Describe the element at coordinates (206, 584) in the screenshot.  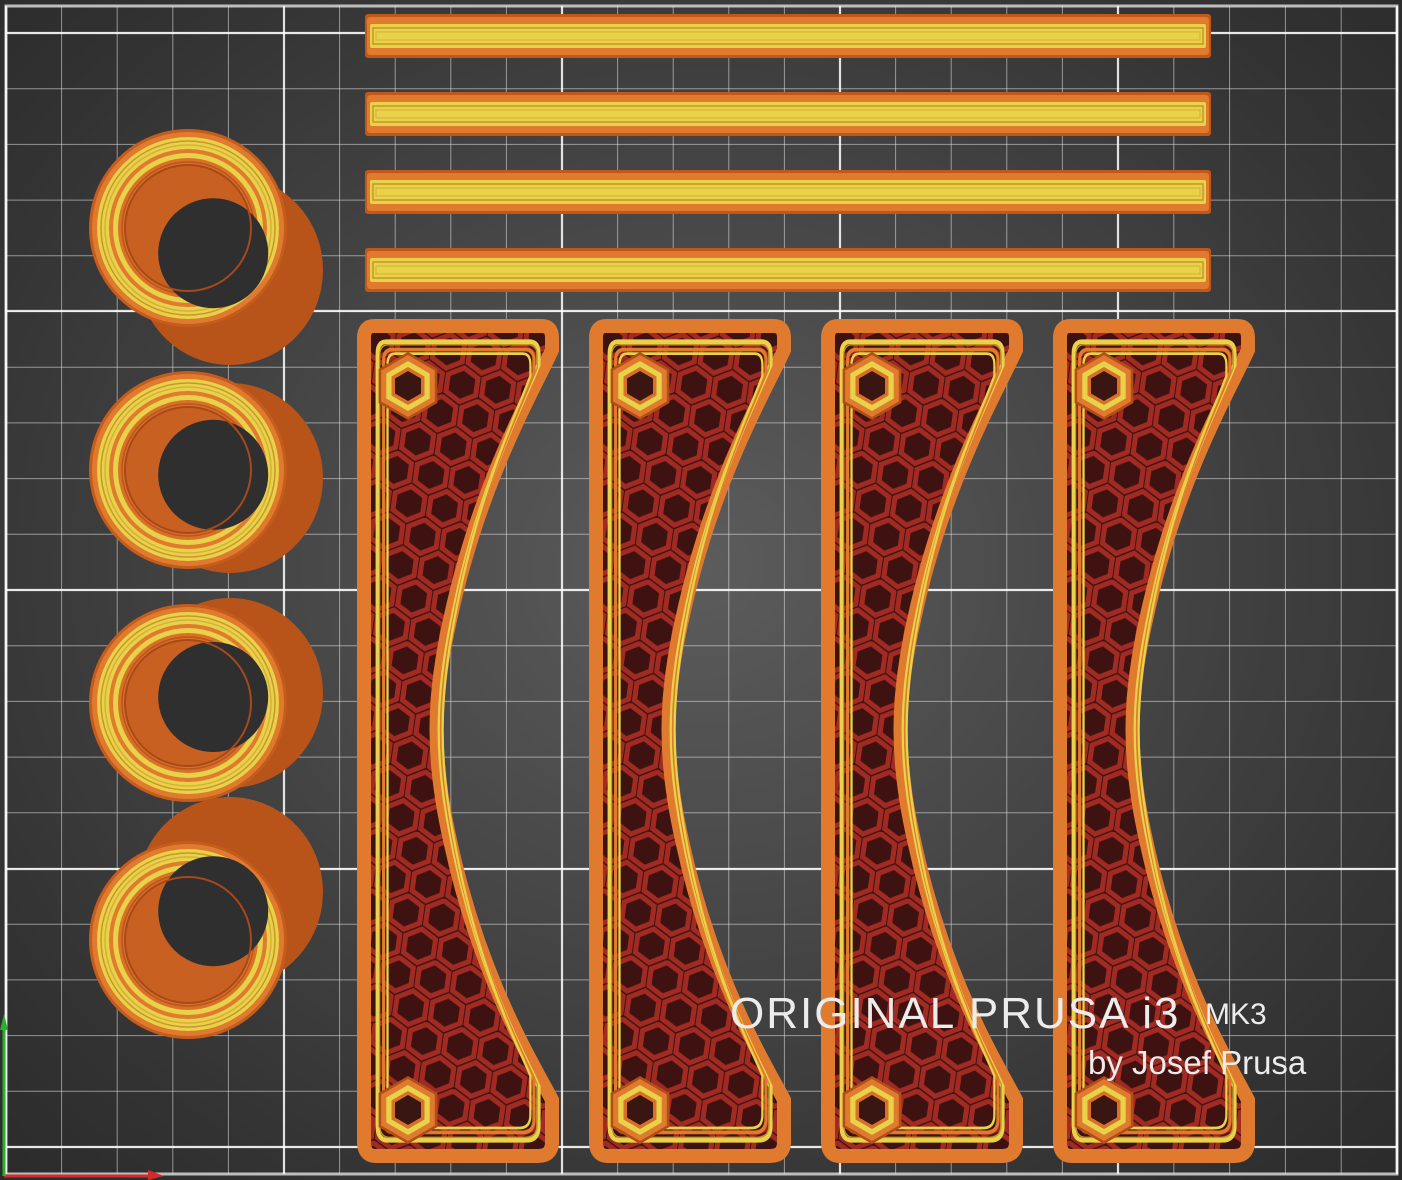
I see `bushings-group` at that location.